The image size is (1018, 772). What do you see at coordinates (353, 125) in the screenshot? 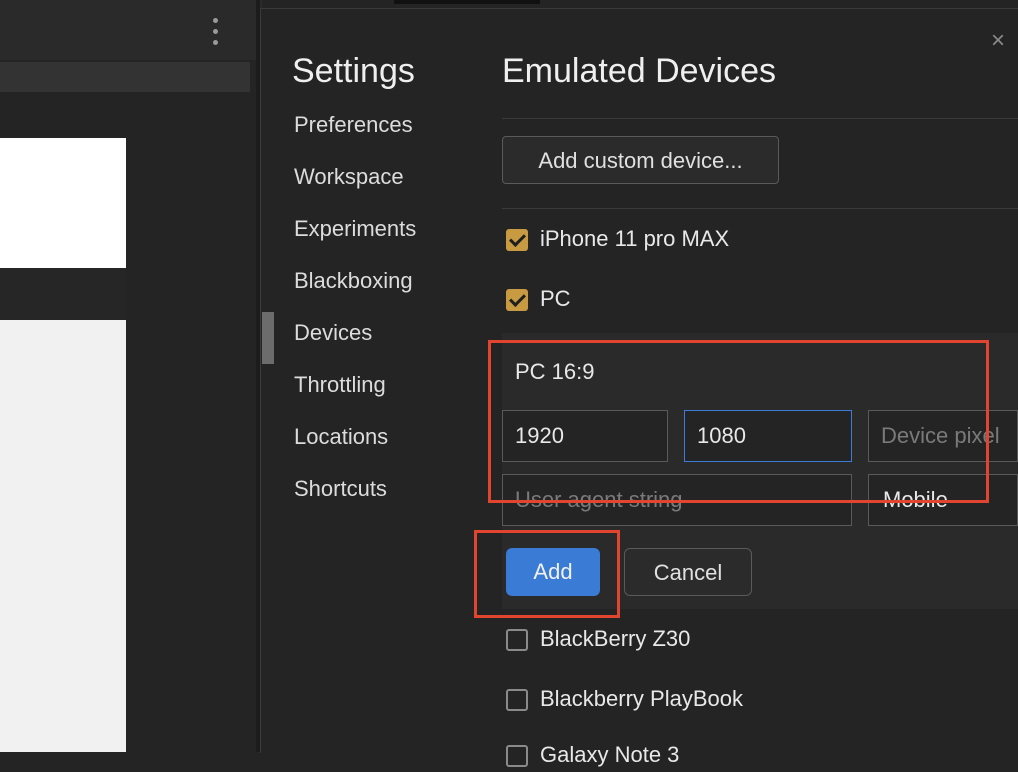
I see `nav-item-preferences: Preferences` at bounding box center [353, 125].